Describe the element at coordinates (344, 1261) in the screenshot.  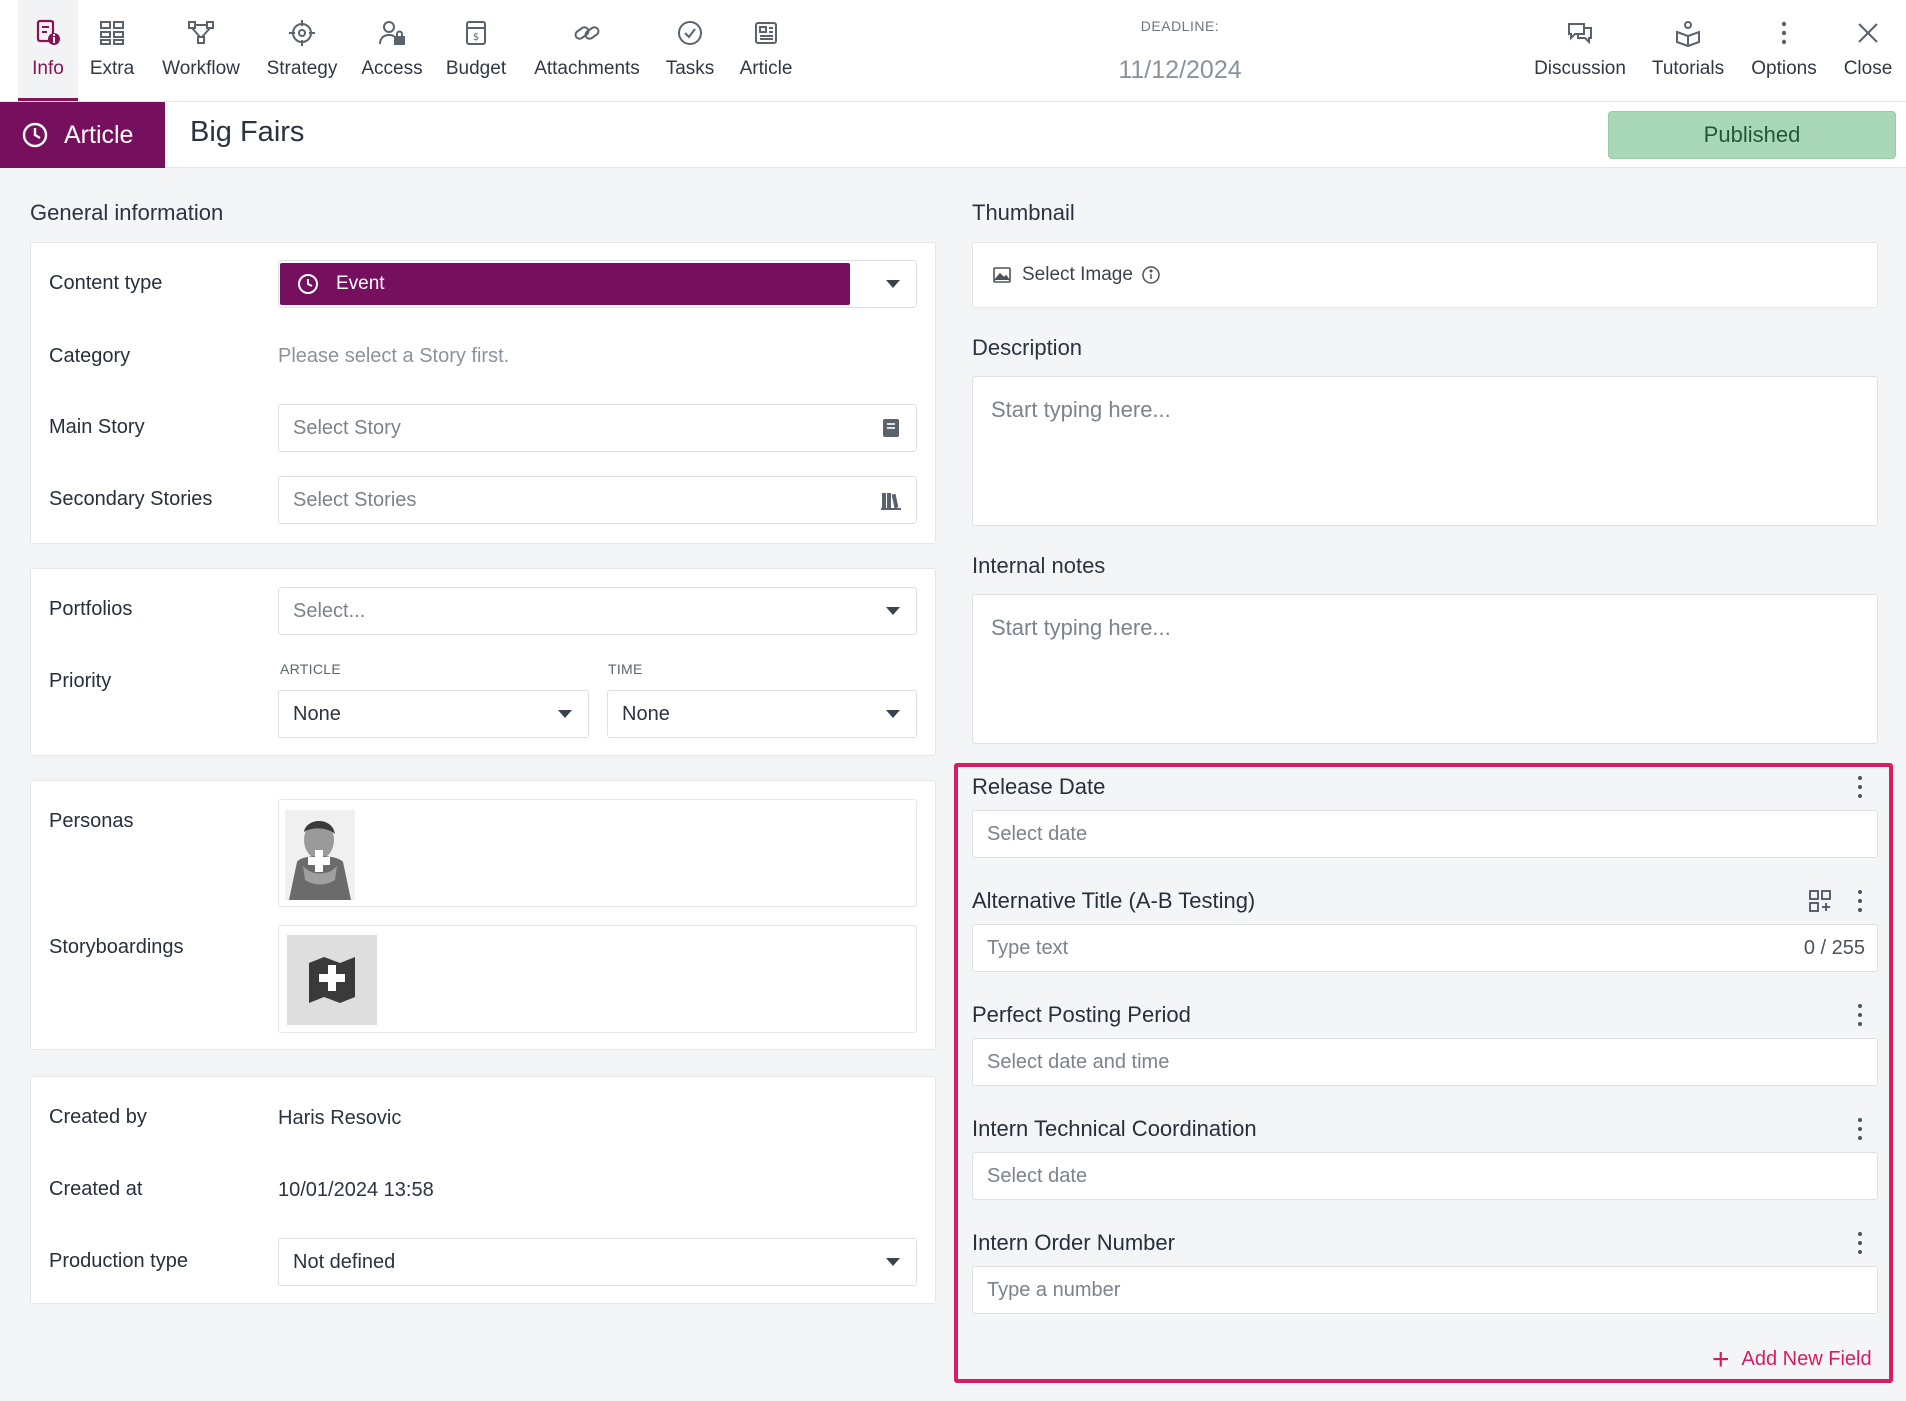
I see `production-type-value: Not defined` at that location.